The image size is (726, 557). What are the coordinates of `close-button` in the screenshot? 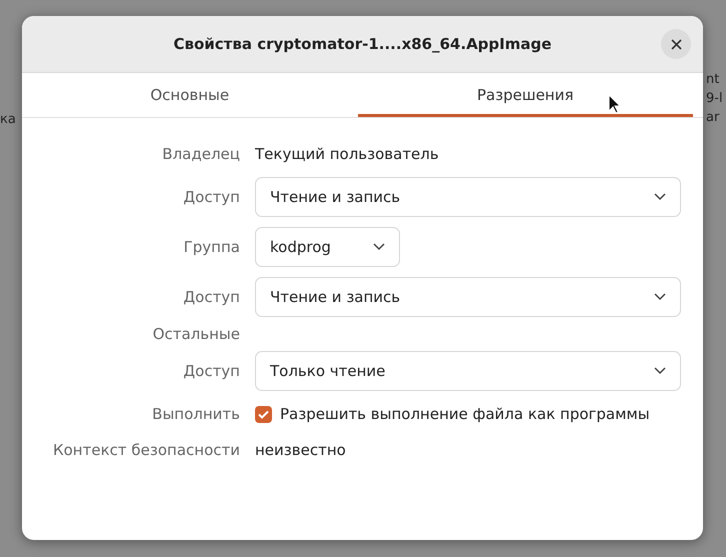 It's located at (676, 44).